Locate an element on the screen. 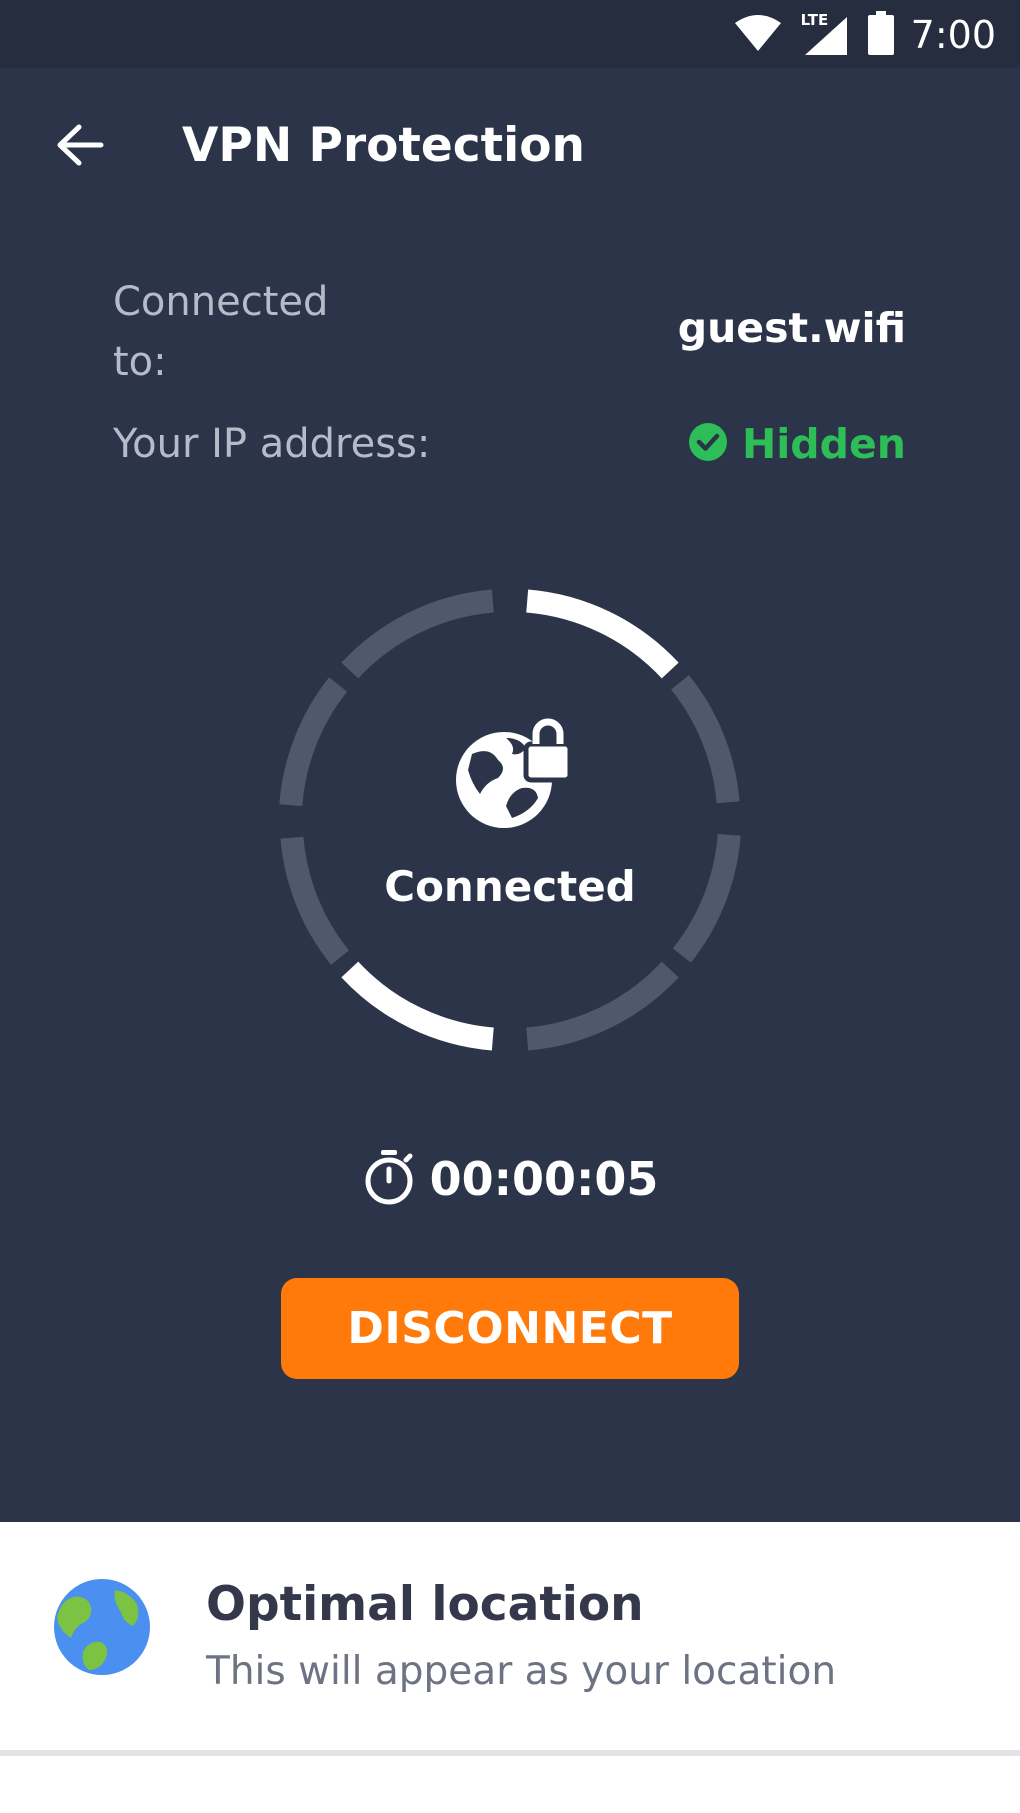 The image size is (1020, 1813). arrow-left-icon is located at coordinates (80, 147).